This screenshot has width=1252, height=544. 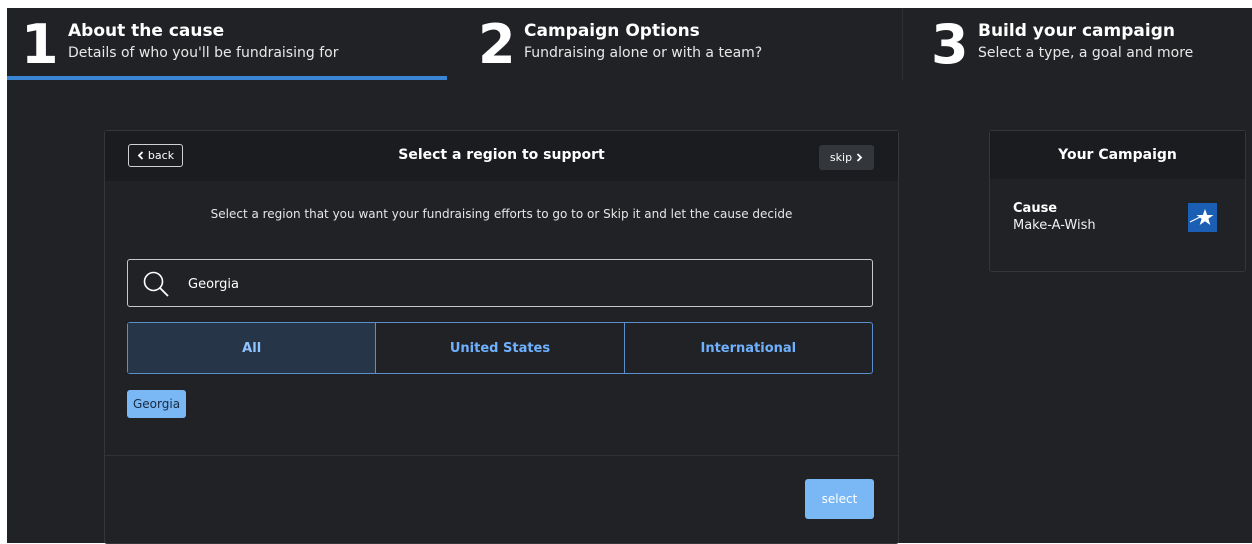 What do you see at coordinates (156, 284) in the screenshot?
I see `search-icon` at bounding box center [156, 284].